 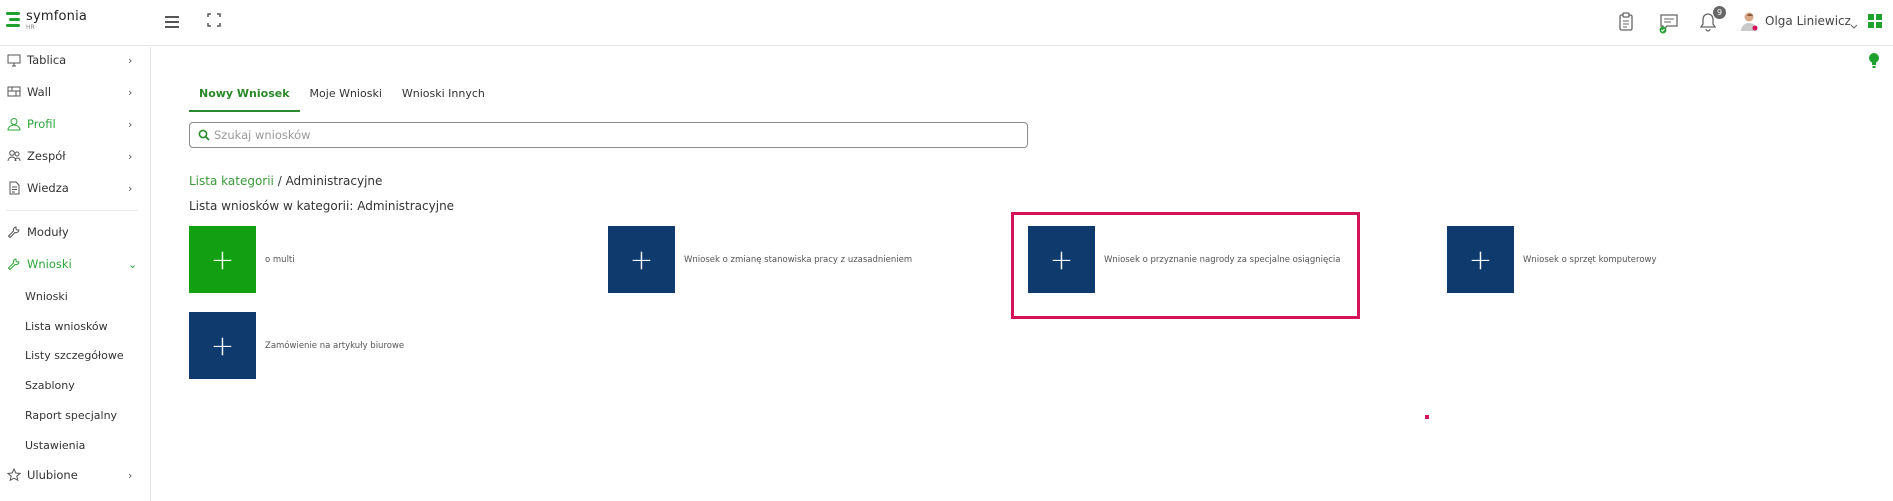 What do you see at coordinates (1878, 23) in the screenshot?
I see `apps-grid-icon` at bounding box center [1878, 23].